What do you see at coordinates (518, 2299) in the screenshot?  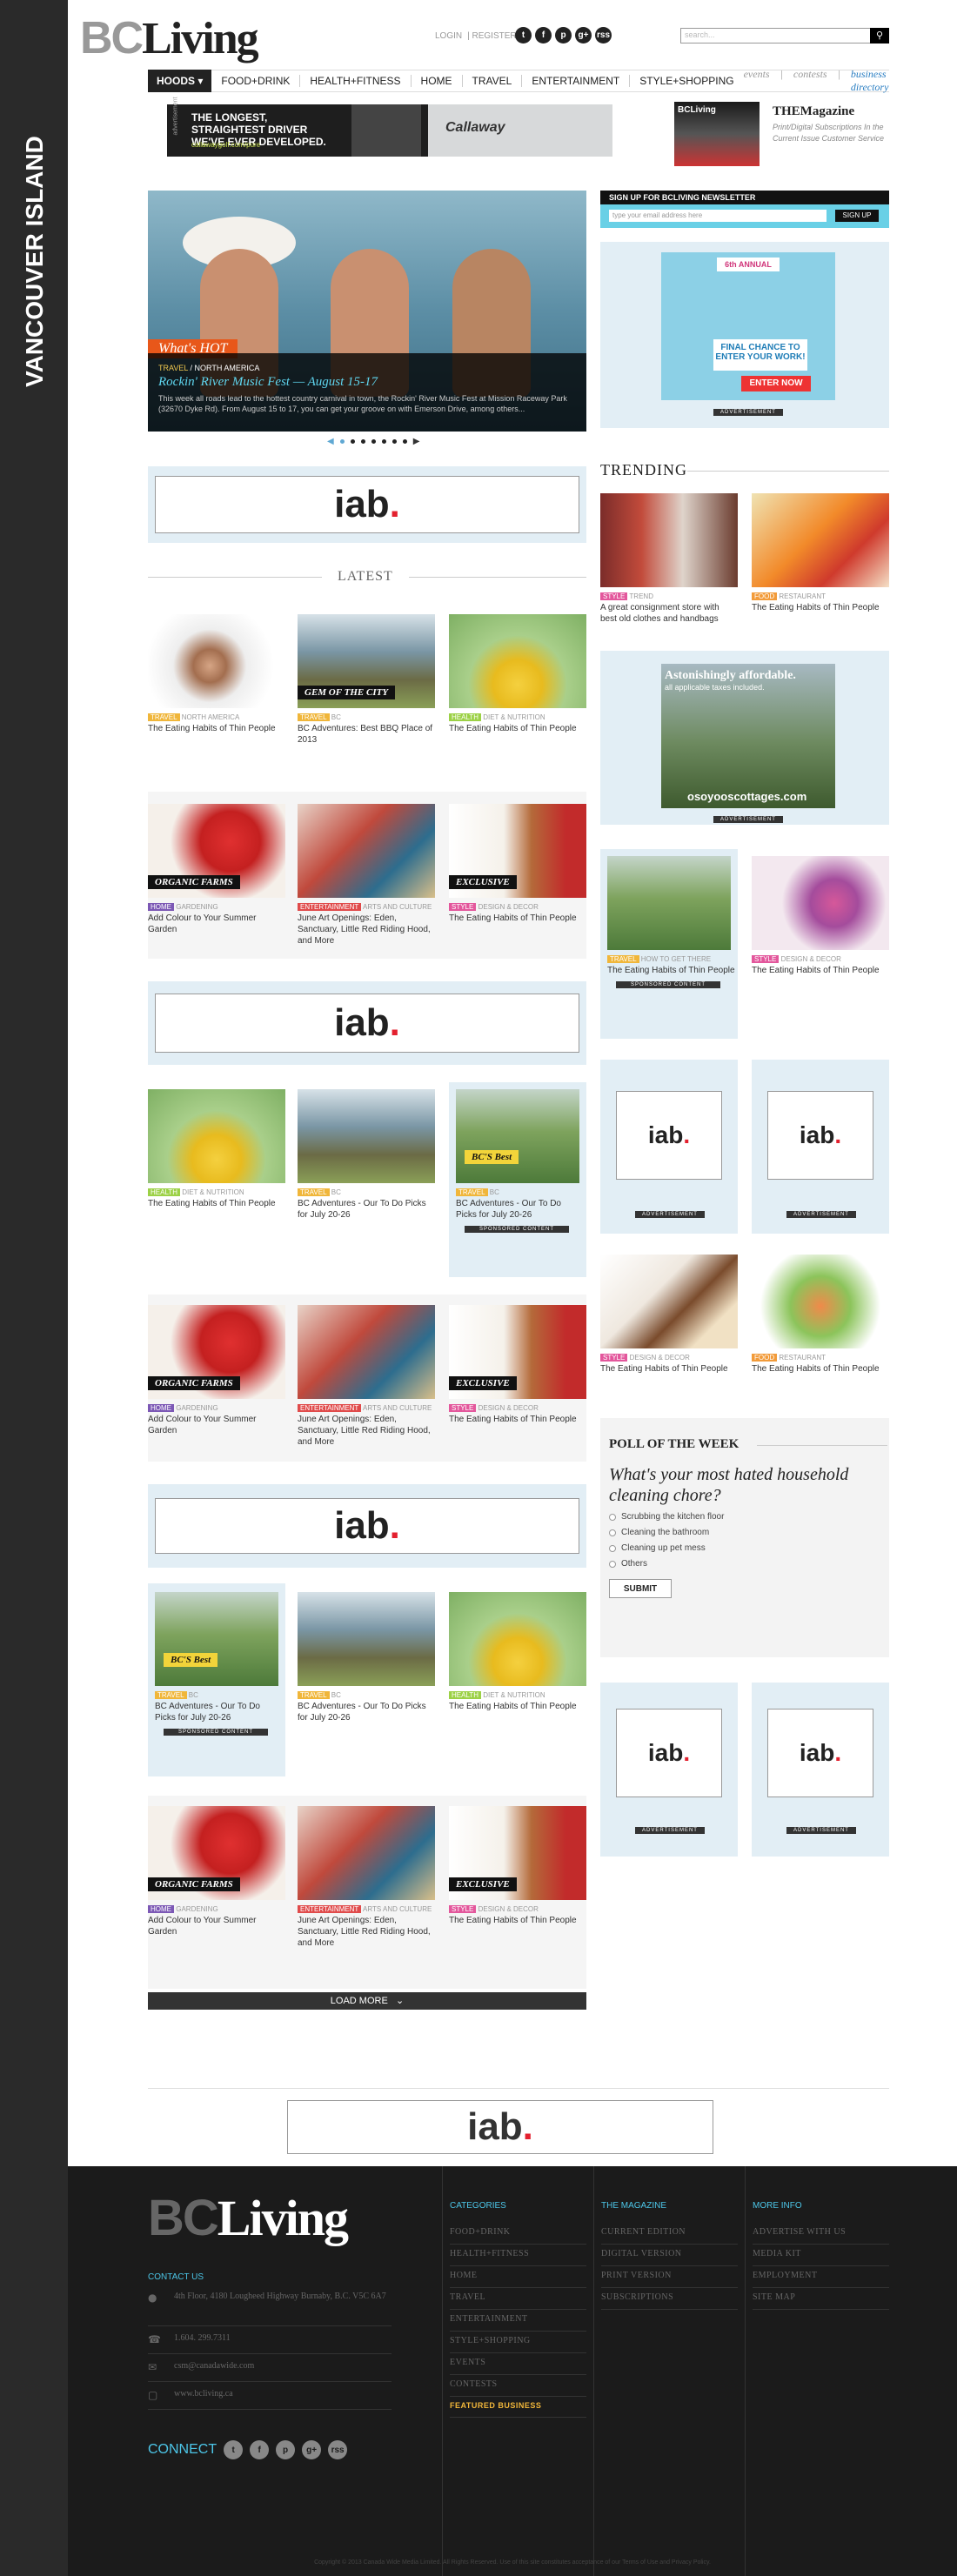 I see `footer-link: TRAVEL` at bounding box center [518, 2299].